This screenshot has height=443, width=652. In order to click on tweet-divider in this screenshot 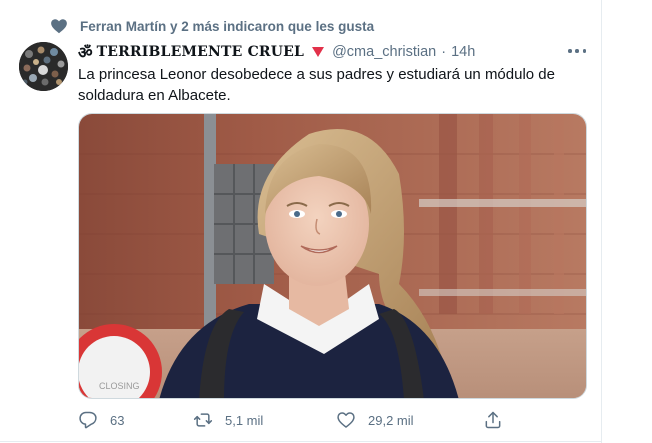, I will do `click(300, 441)`.